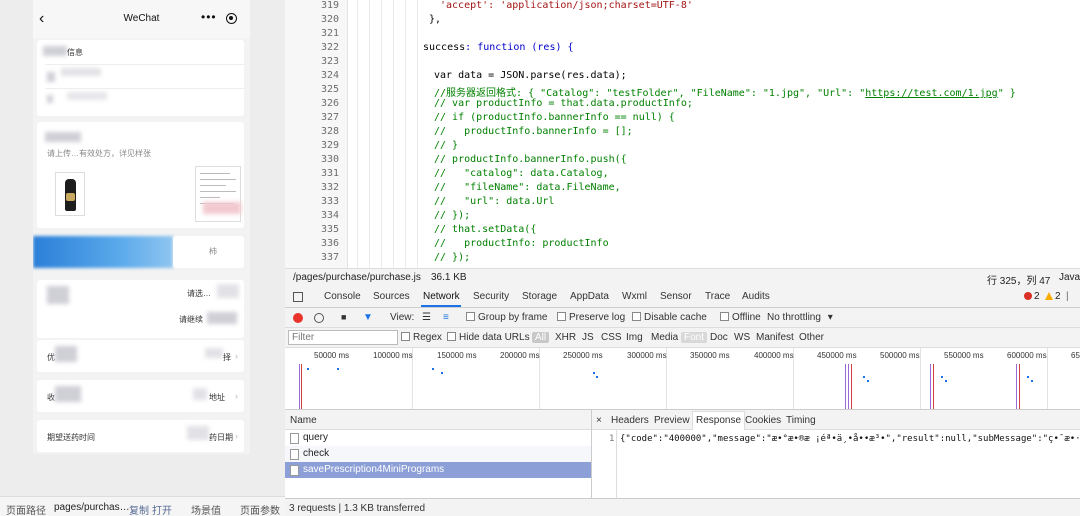 The image size is (1080, 516). Describe the element at coordinates (452, 215) in the screenshot. I see `code-line: // });` at that location.